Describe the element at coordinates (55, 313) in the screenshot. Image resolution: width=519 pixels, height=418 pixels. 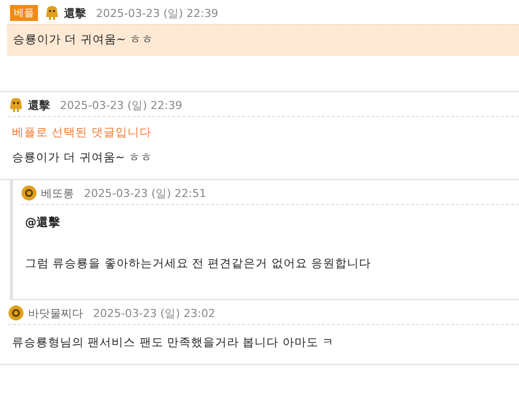
I see `author-name: 바닷물찌다` at that location.